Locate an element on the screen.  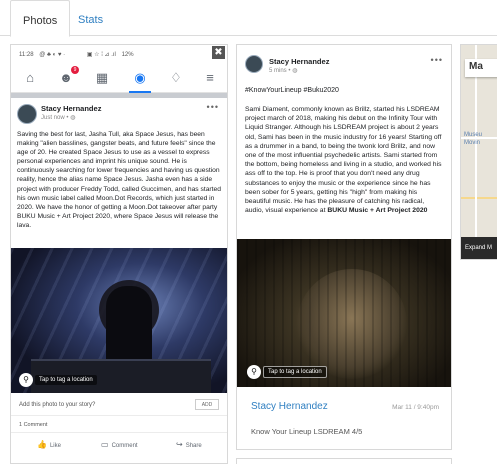
bell-icon: ♢ is located at coordinates (176, 78).